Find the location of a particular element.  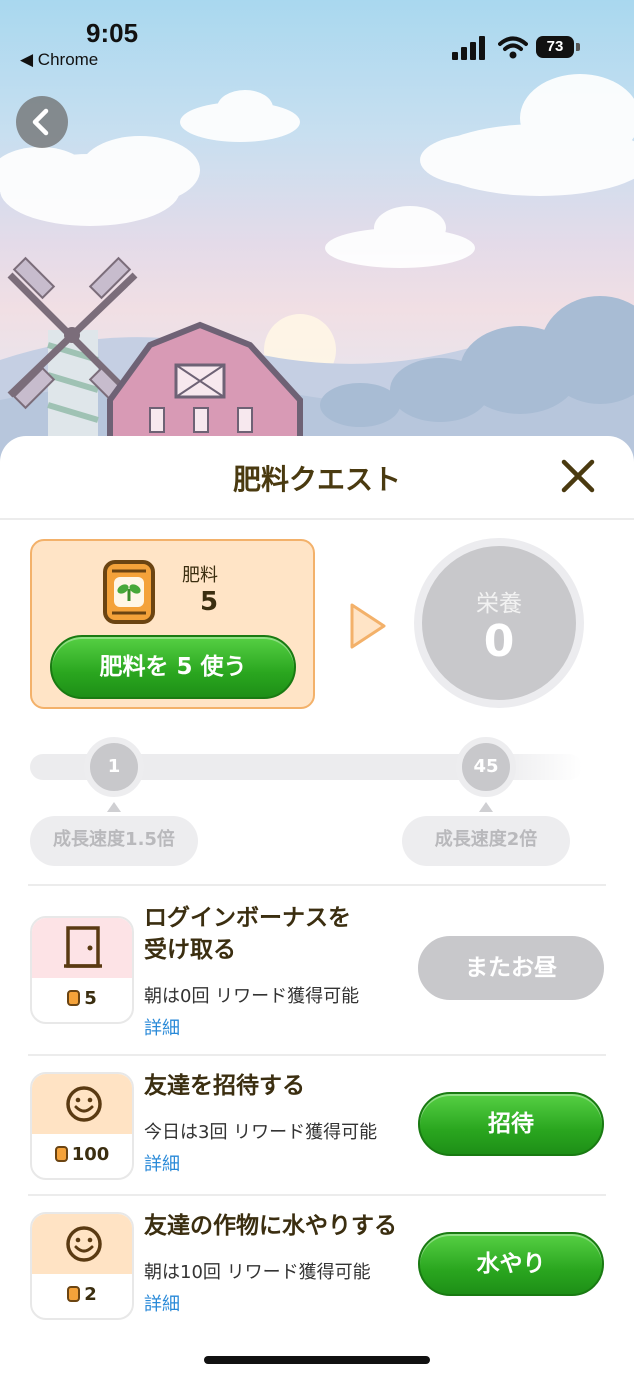

wifi-icon is located at coordinates (513, 47).